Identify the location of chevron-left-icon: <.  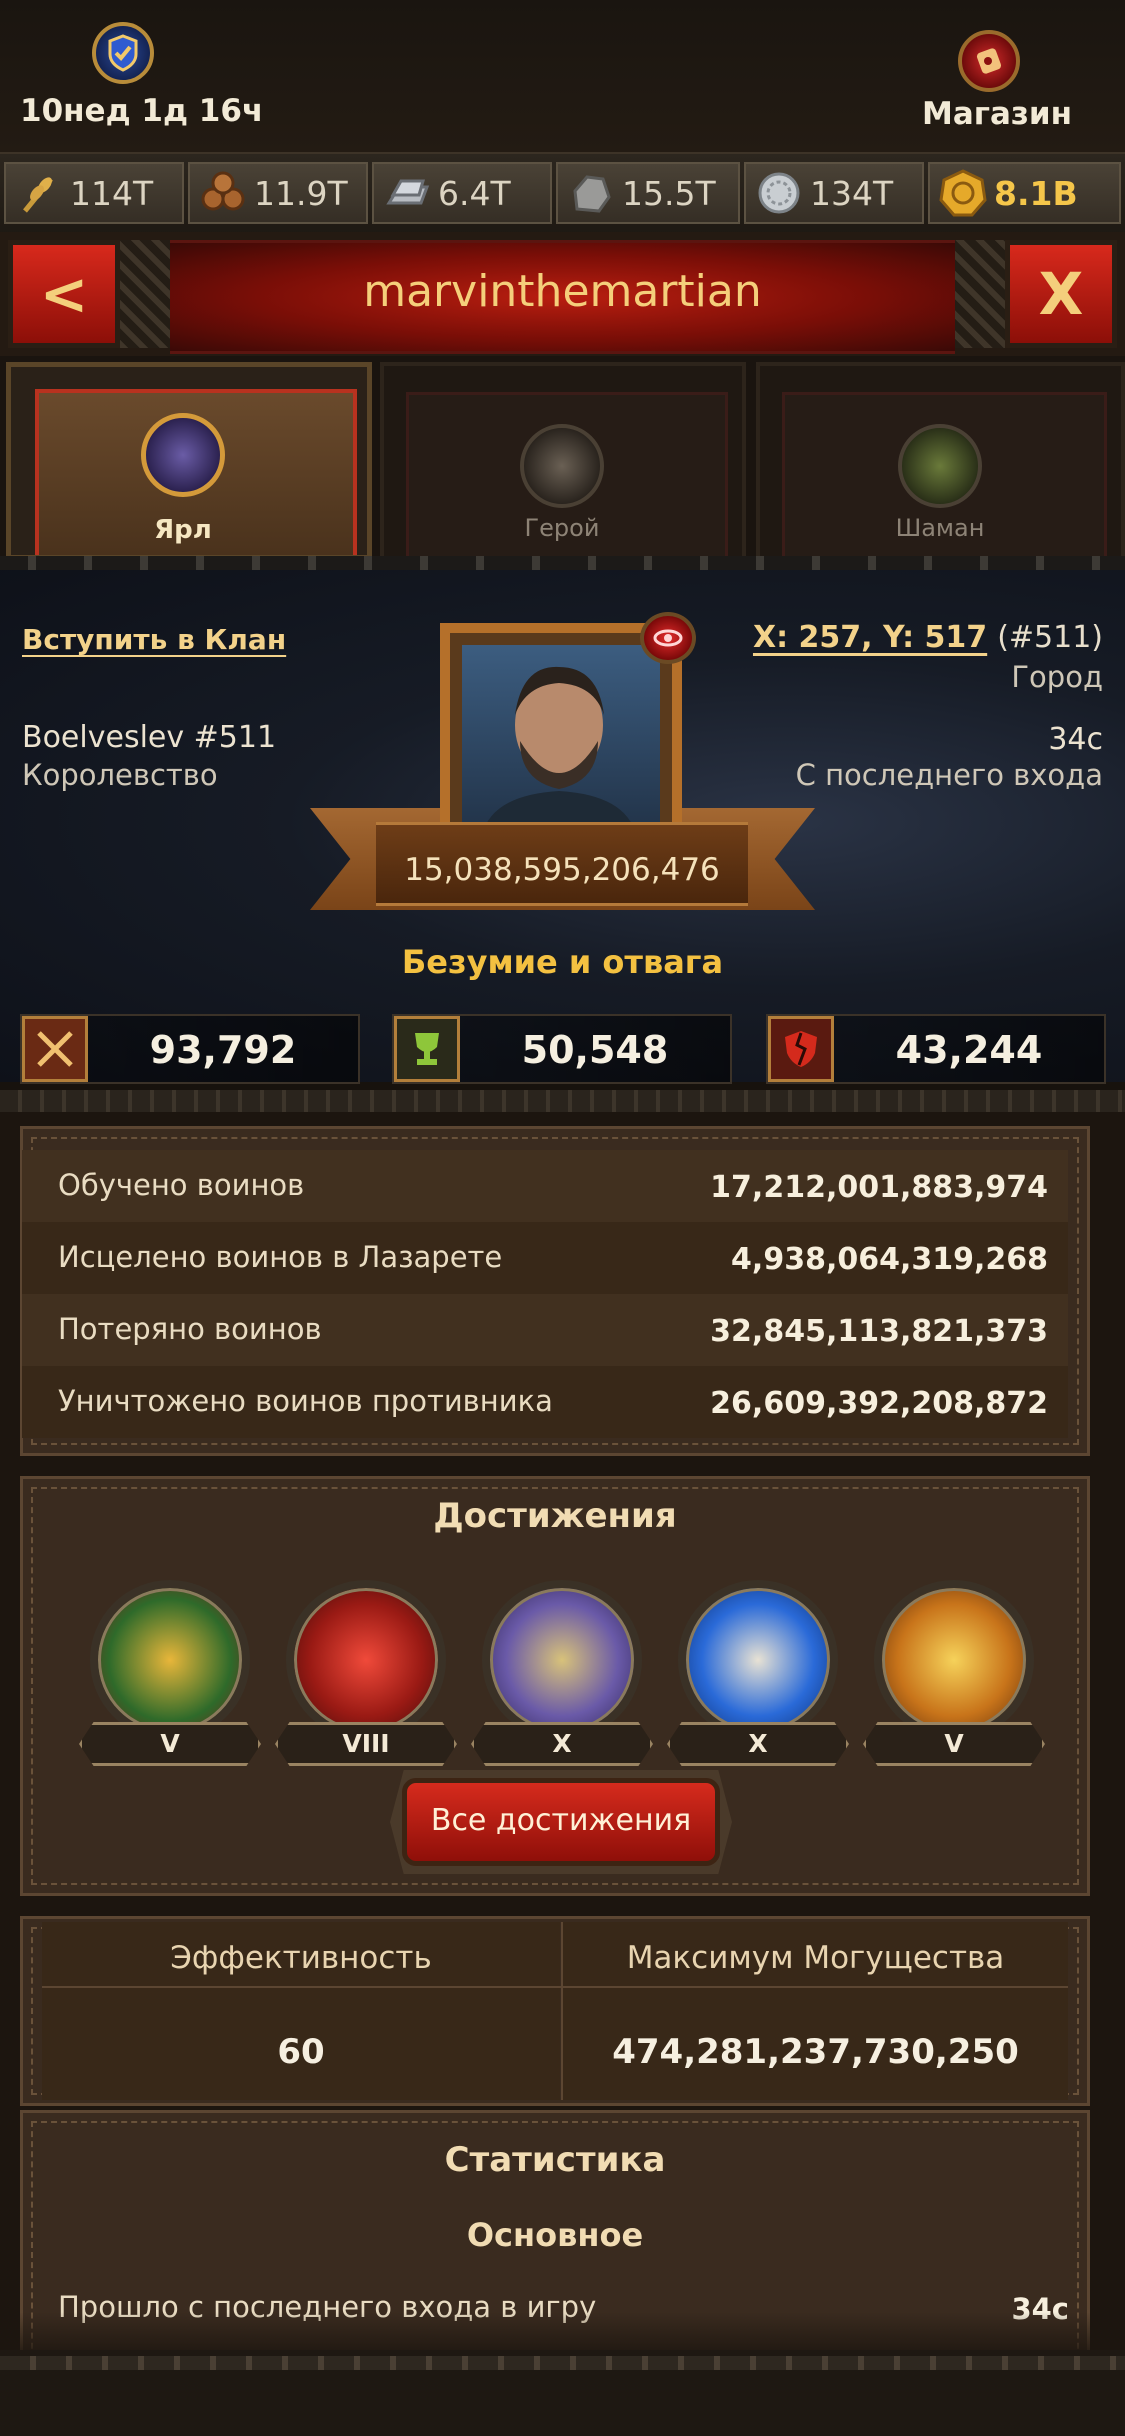
(64, 294).